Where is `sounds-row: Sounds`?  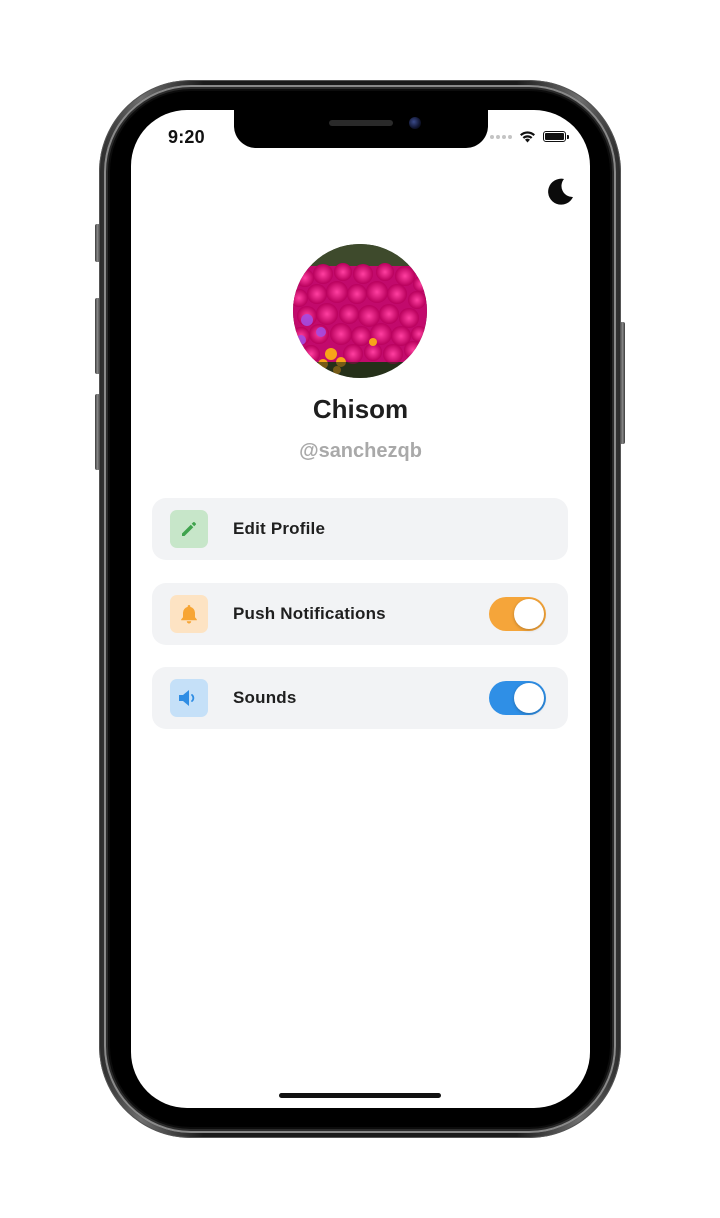
sounds-row: Sounds is located at coordinates (360, 698).